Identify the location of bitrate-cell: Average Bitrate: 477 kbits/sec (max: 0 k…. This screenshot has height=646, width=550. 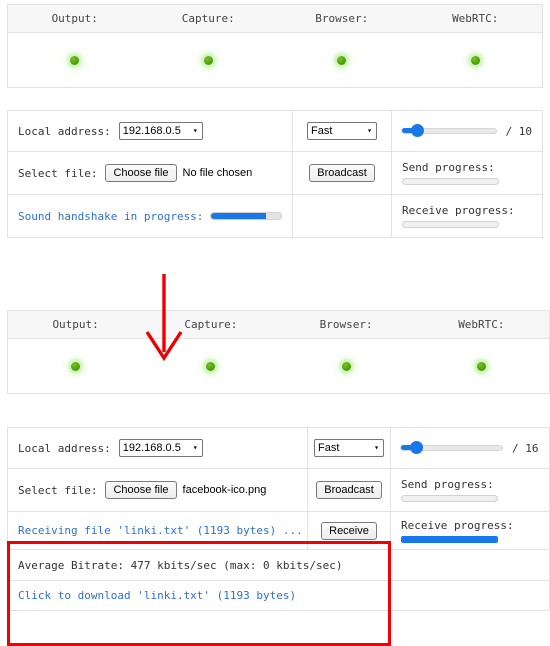
(278, 565).